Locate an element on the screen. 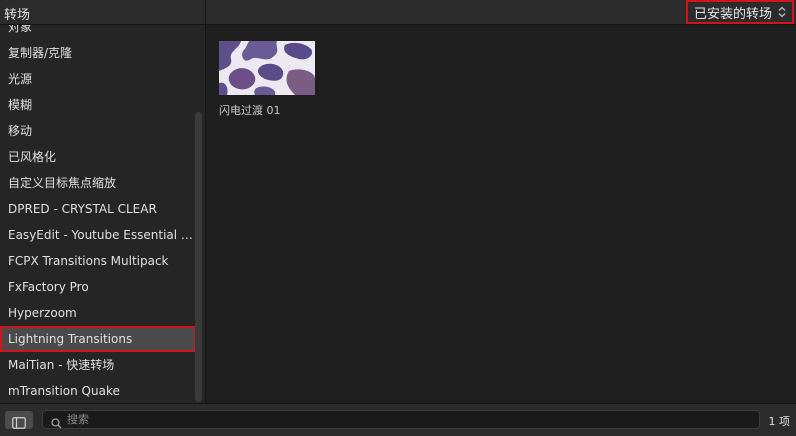 This screenshot has height=436, width=796. magnifier-icon is located at coordinates (56, 423).